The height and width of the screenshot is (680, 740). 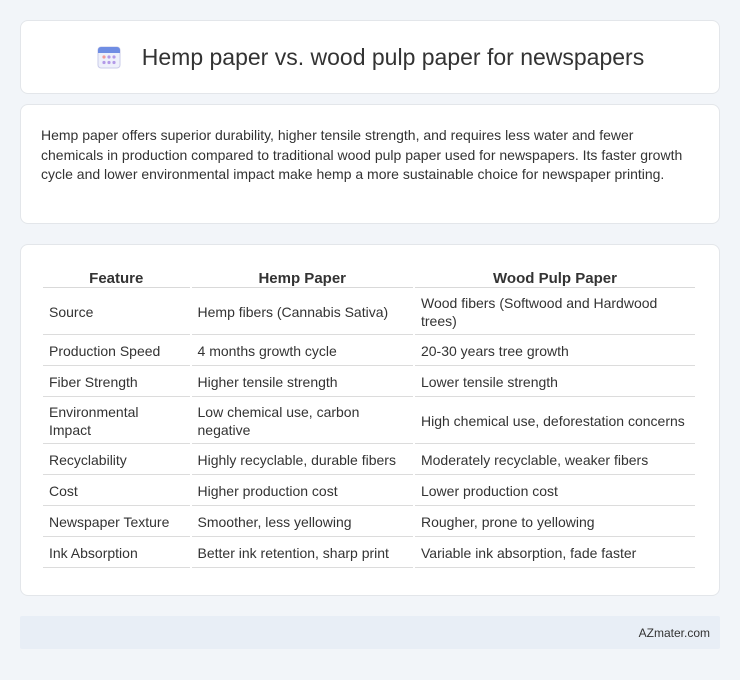 What do you see at coordinates (116, 522) in the screenshot?
I see `feature-cell: Newspaper Texture` at bounding box center [116, 522].